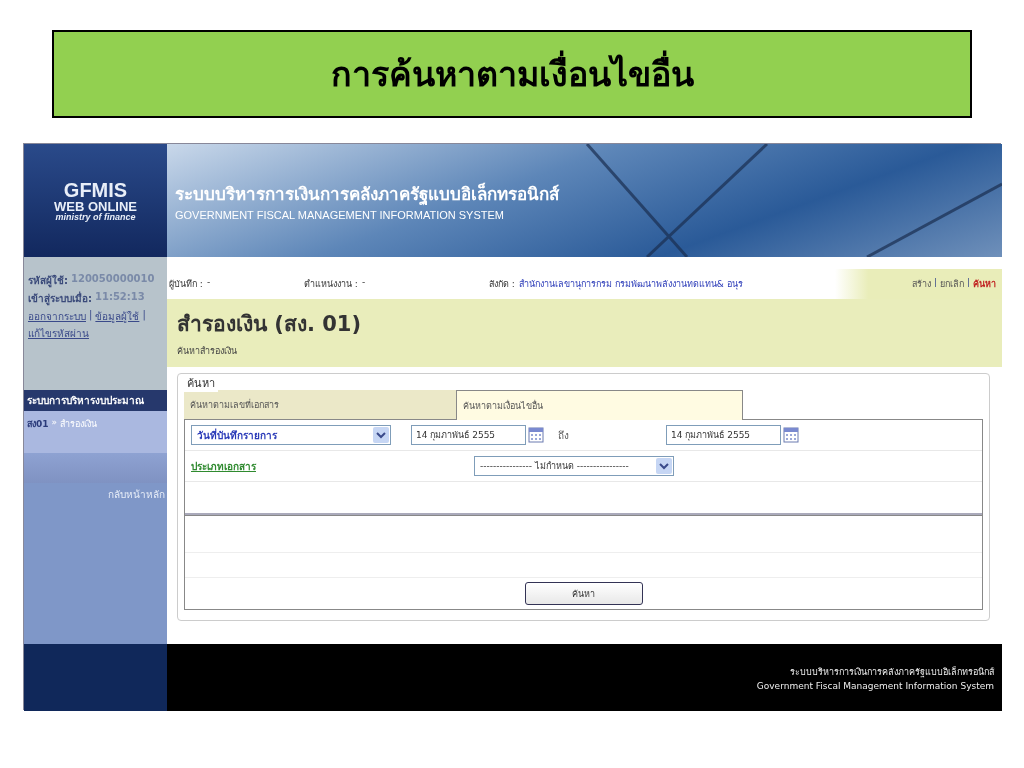  What do you see at coordinates (599, 405) in the screenshot?
I see `search-tab: ค้นหาตามเงื่อนไขอื่น` at bounding box center [599, 405].